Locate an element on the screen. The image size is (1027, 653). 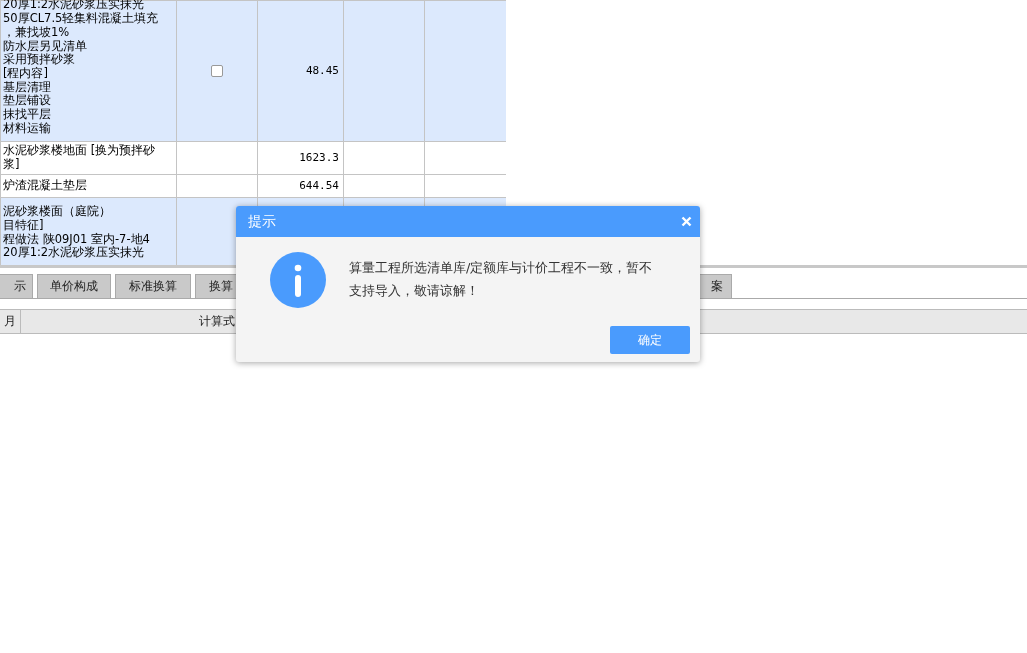
column-header: 月 is located at coordinates (10, 321).